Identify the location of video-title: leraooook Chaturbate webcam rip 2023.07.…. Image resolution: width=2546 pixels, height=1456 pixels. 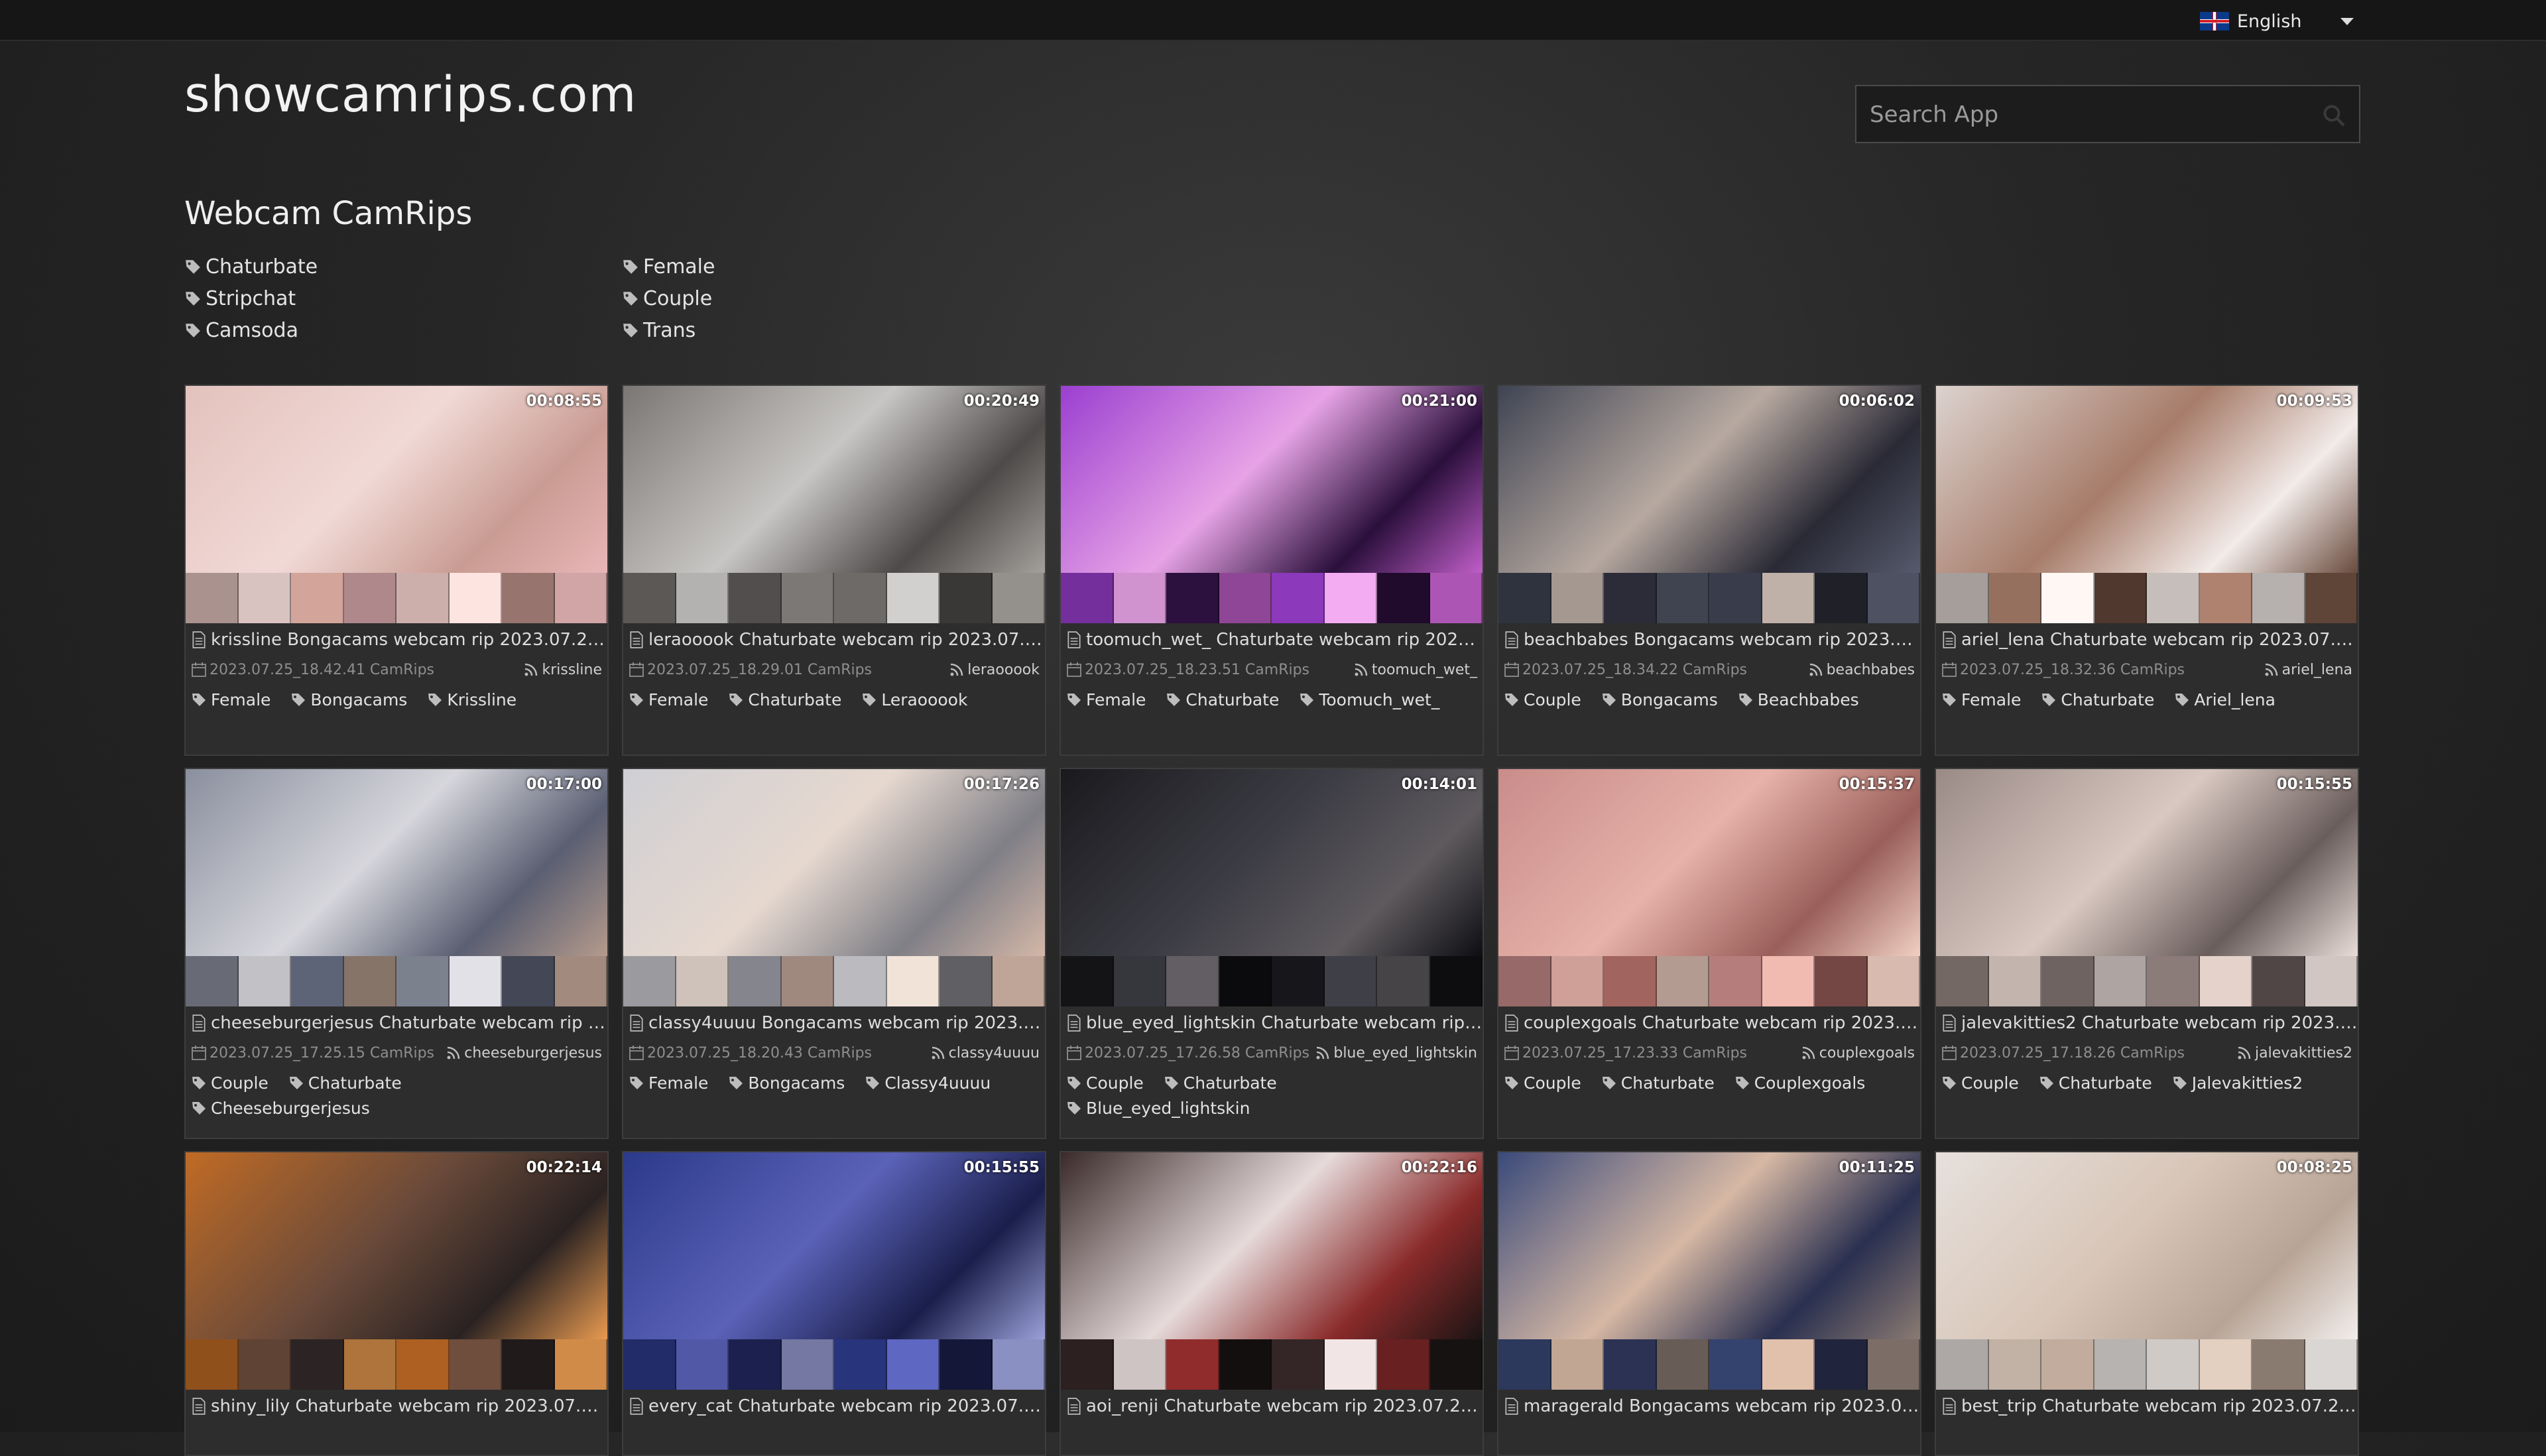
(846, 640).